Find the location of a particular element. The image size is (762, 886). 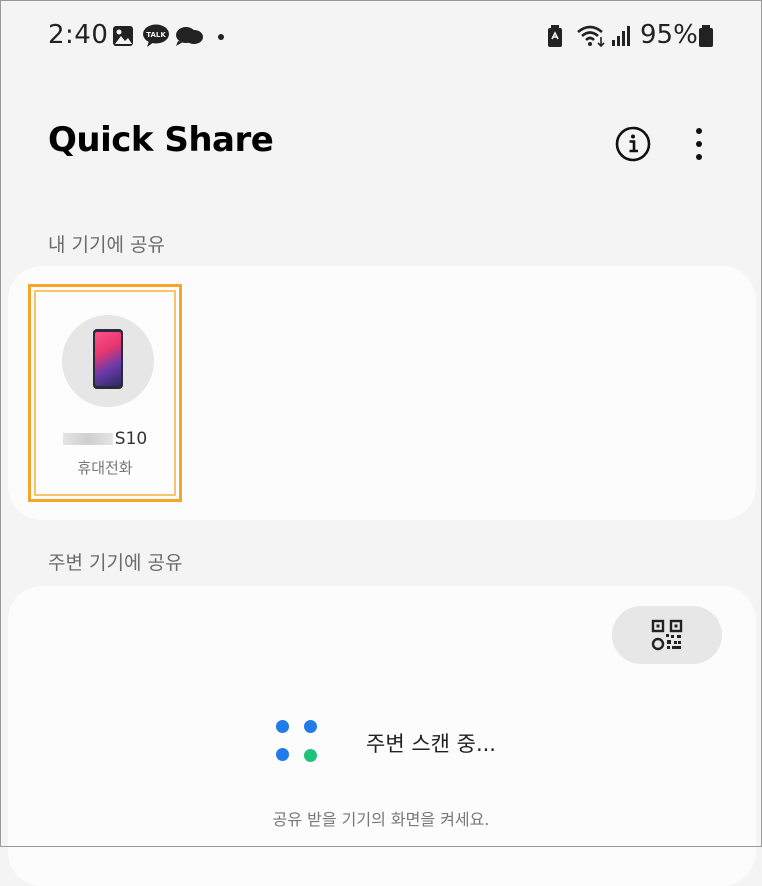

more-vert-icon is located at coordinates (699, 144).